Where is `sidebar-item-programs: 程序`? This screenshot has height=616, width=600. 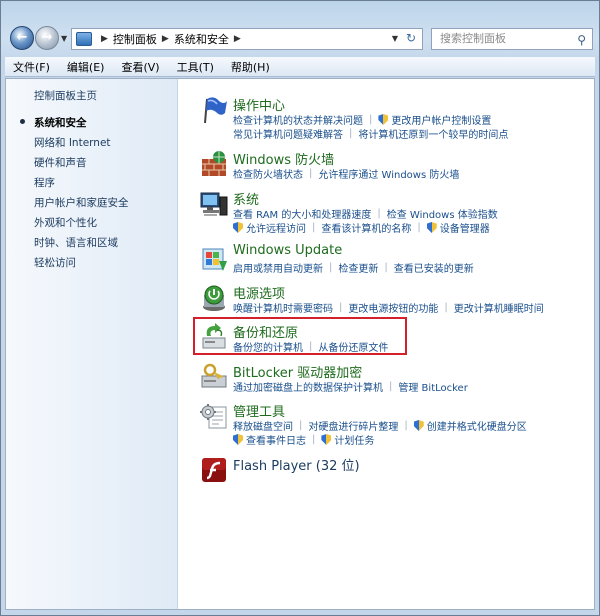
sidebar-item-programs: 程序 is located at coordinates (44, 182).